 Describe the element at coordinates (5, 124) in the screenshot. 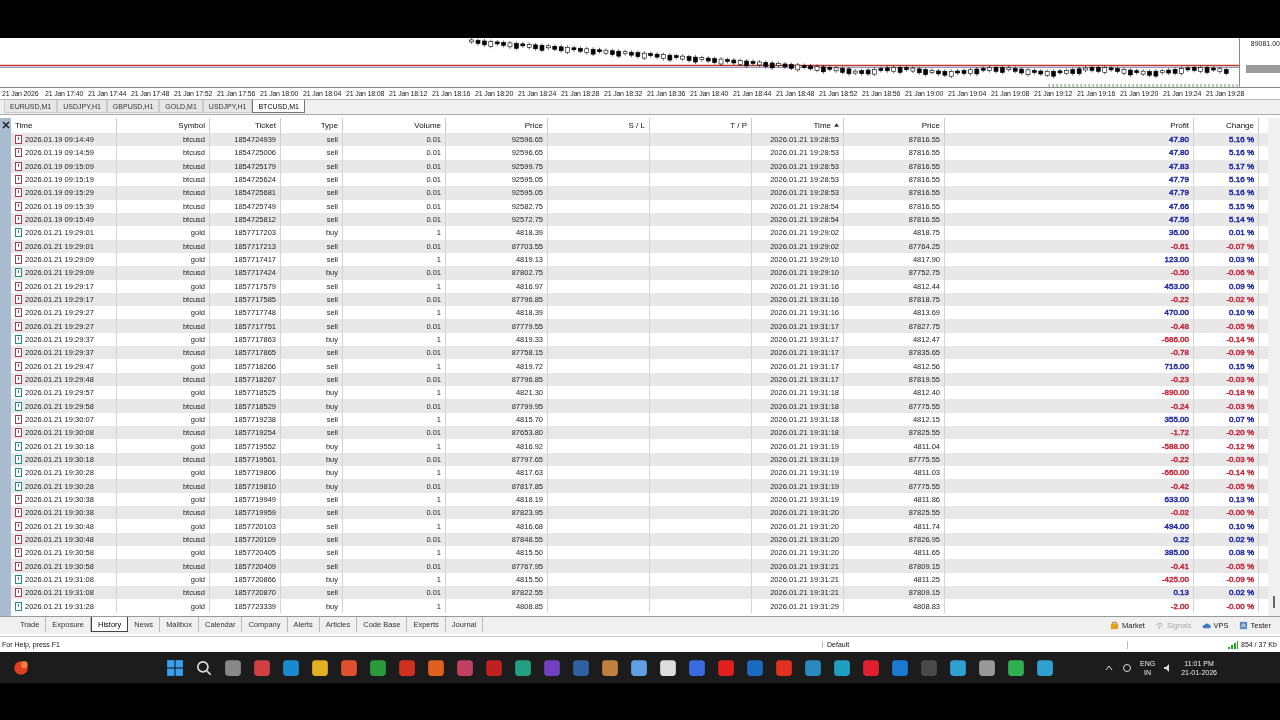

I see `close-icon` at that location.